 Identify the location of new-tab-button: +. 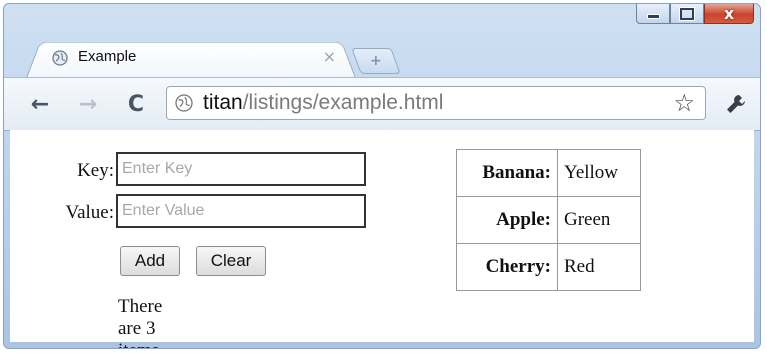
(376, 61).